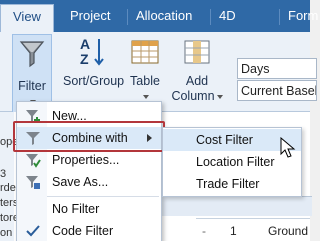  I want to click on sort-group-button: A Z Sort/Group, so click(94, 62).